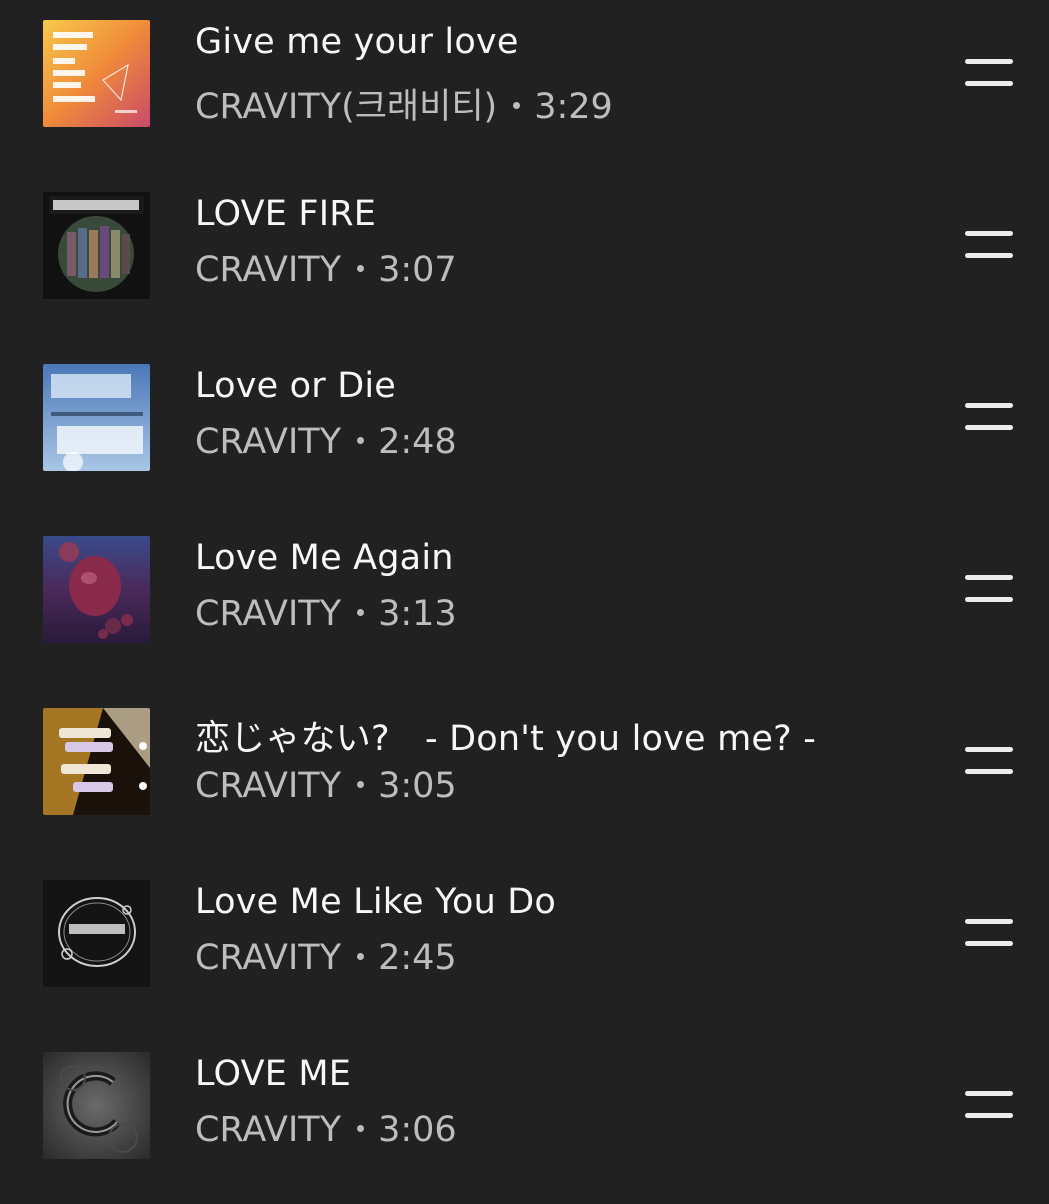 Image resolution: width=1049 pixels, height=1204 pixels. What do you see at coordinates (376, 902) in the screenshot?
I see `track-title: Love Me Like You Do` at bounding box center [376, 902].